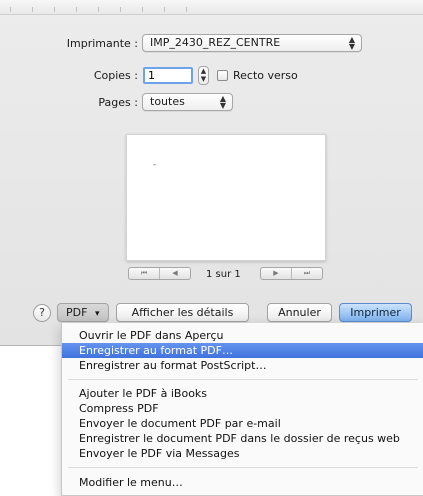 The width and height of the screenshot is (423, 496). I want to click on menu-item-open-preview: Ouvrir le PDF dans Aperçu, so click(242, 335).